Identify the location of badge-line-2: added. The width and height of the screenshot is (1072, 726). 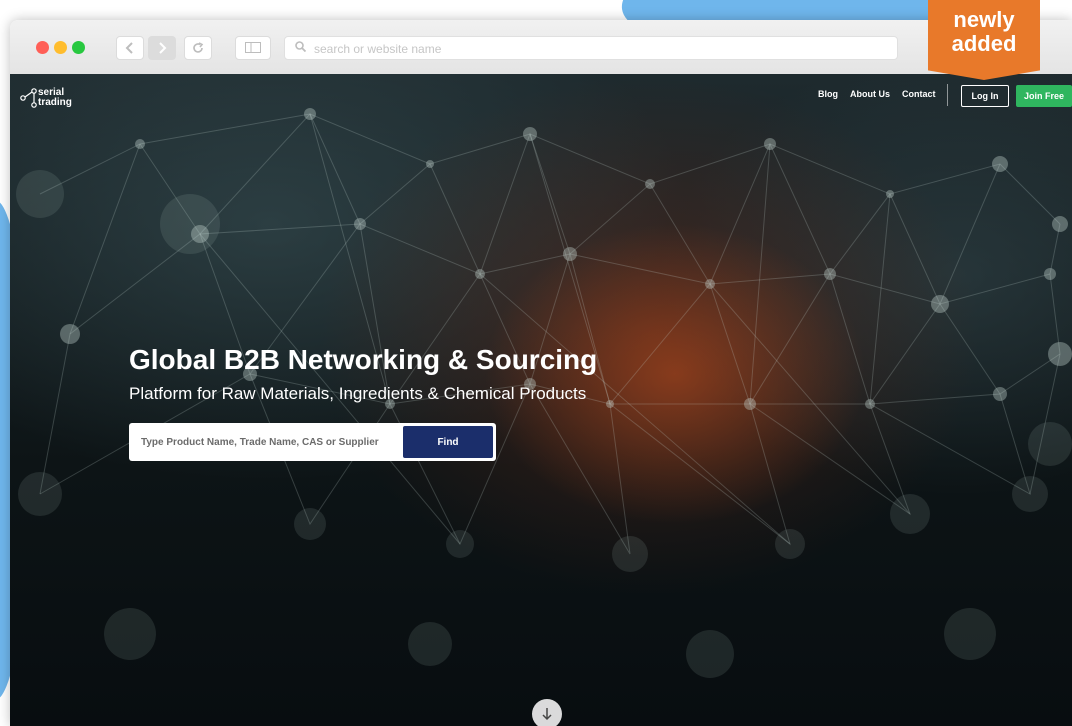
(984, 43).